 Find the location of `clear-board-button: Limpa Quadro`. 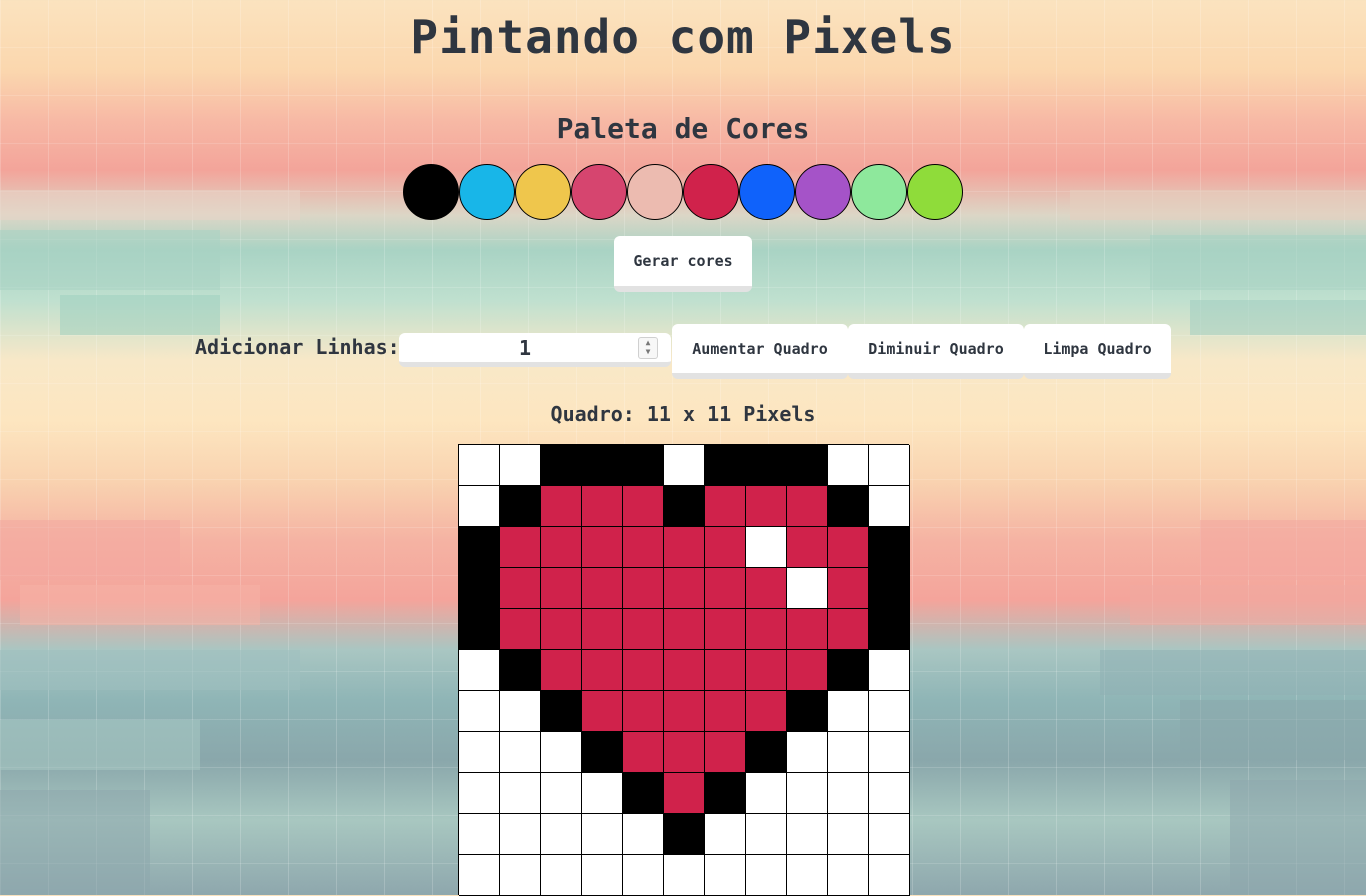

clear-board-button: Limpa Quadro is located at coordinates (1097, 351).